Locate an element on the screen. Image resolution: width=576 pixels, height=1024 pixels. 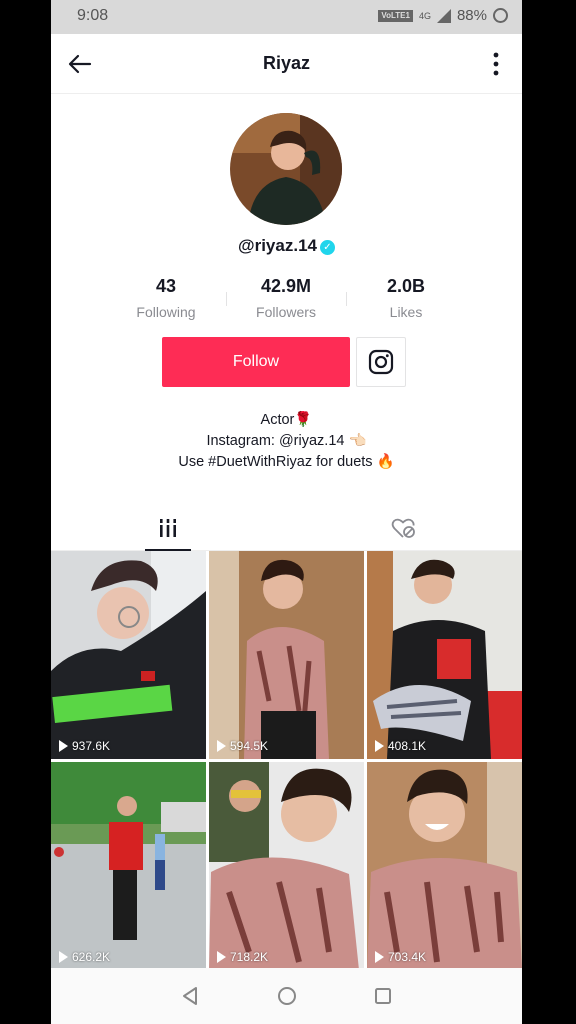
bio-line: Actor🌹 is located at coordinates (286, 420).